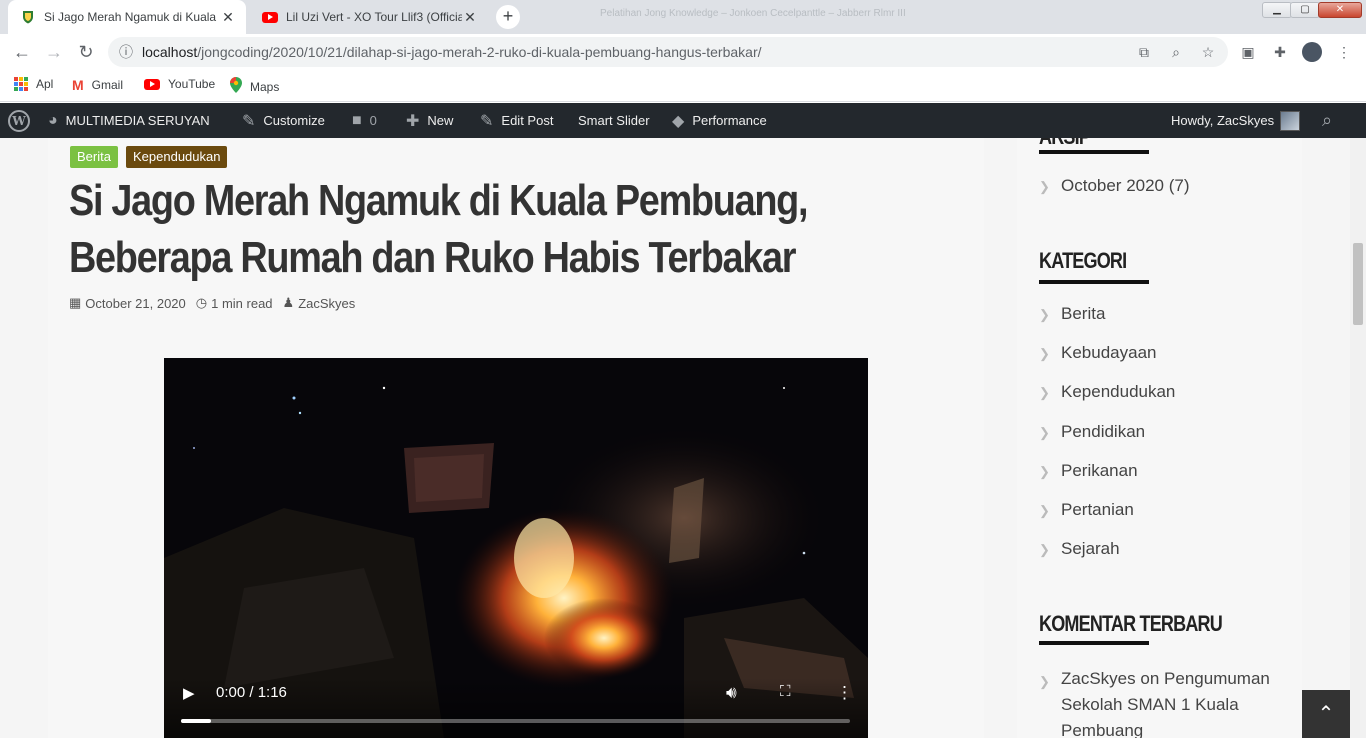 This screenshot has width=1366, height=738. What do you see at coordinates (1131, 623) in the screenshot?
I see `comments-widget-title: KOMENTAR TERBARU` at bounding box center [1131, 623].